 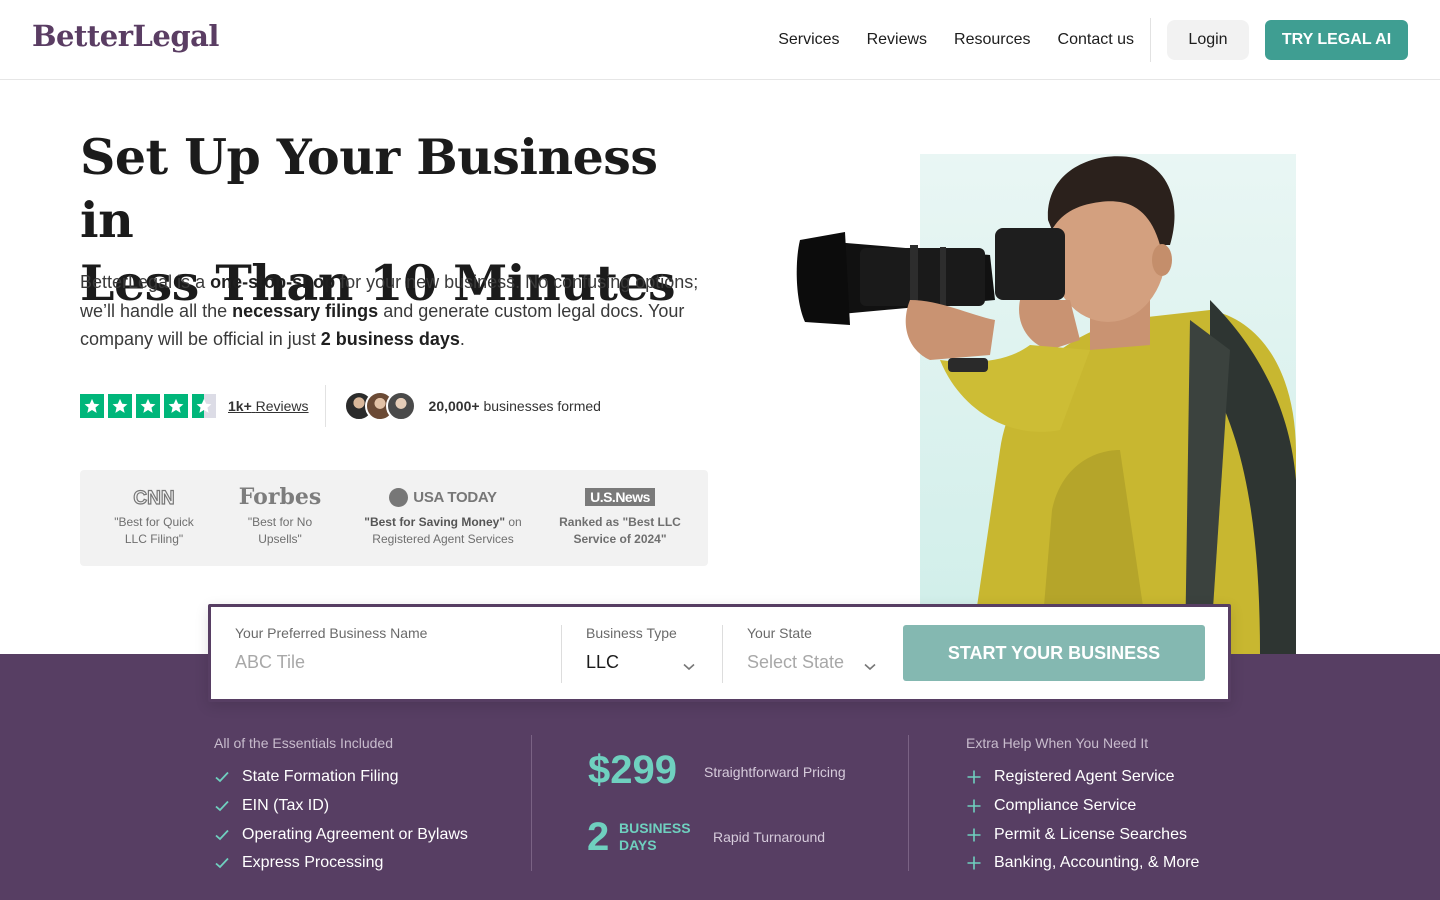 I want to click on reviews-word: Reviews, so click(x=282, y=406).